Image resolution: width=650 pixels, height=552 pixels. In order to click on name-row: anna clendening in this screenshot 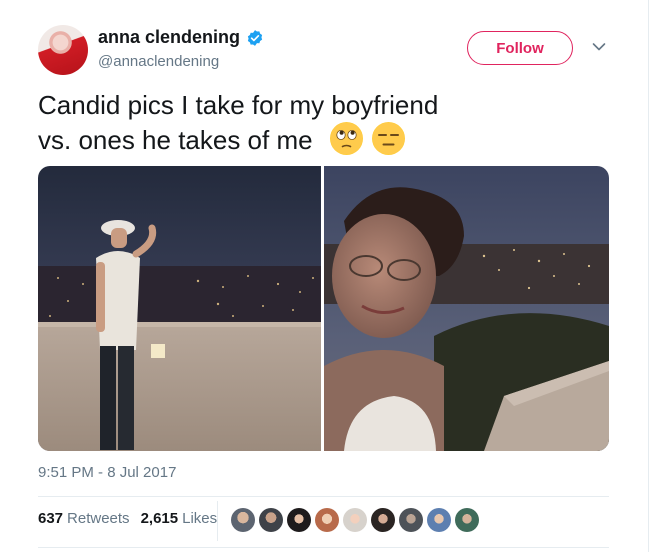, I will do `click(181, 37)`.